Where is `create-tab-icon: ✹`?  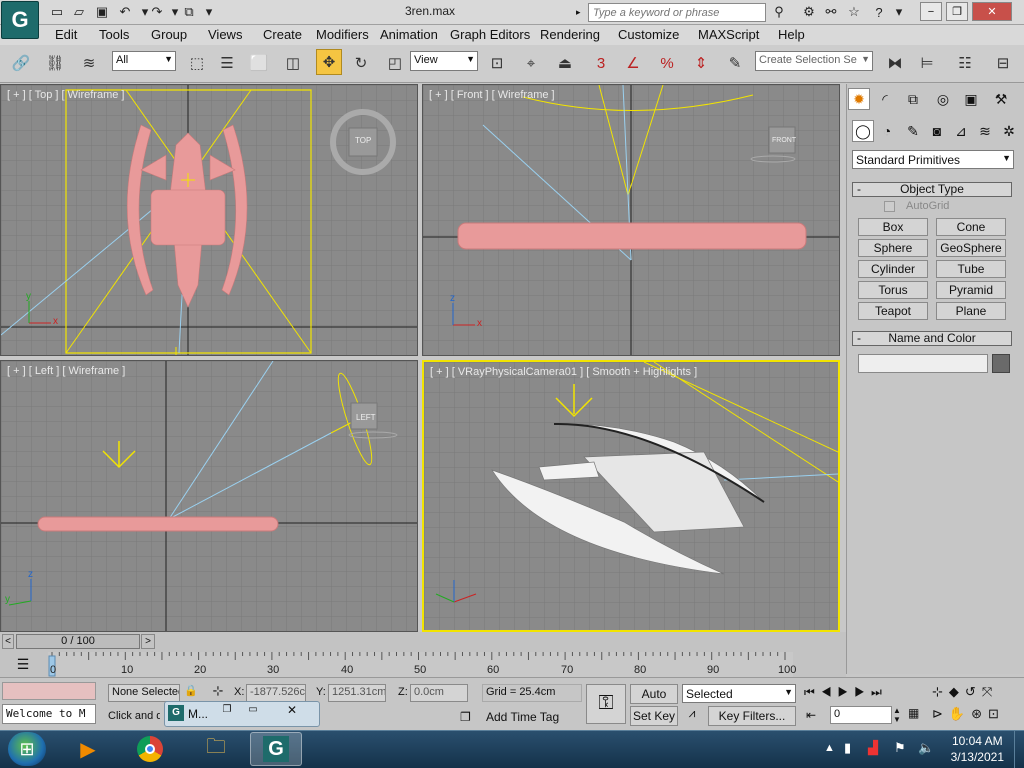
create-tab-icon: ✹ is located at coordinates (859, 99).